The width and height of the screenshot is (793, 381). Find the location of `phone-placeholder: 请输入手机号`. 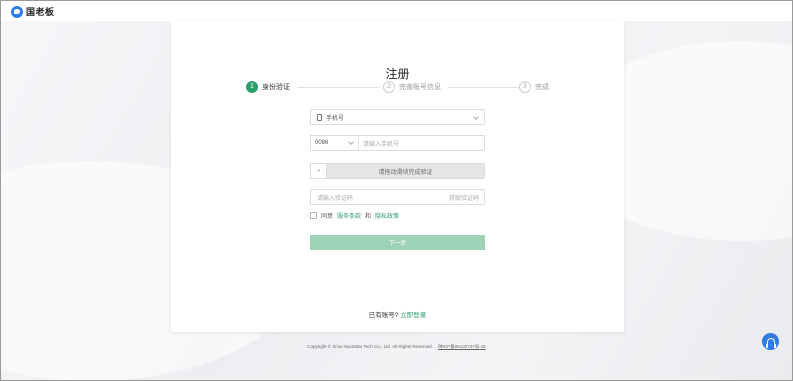

phone-placeholder: 请输入手机号 is located at coordinates (381, 144).